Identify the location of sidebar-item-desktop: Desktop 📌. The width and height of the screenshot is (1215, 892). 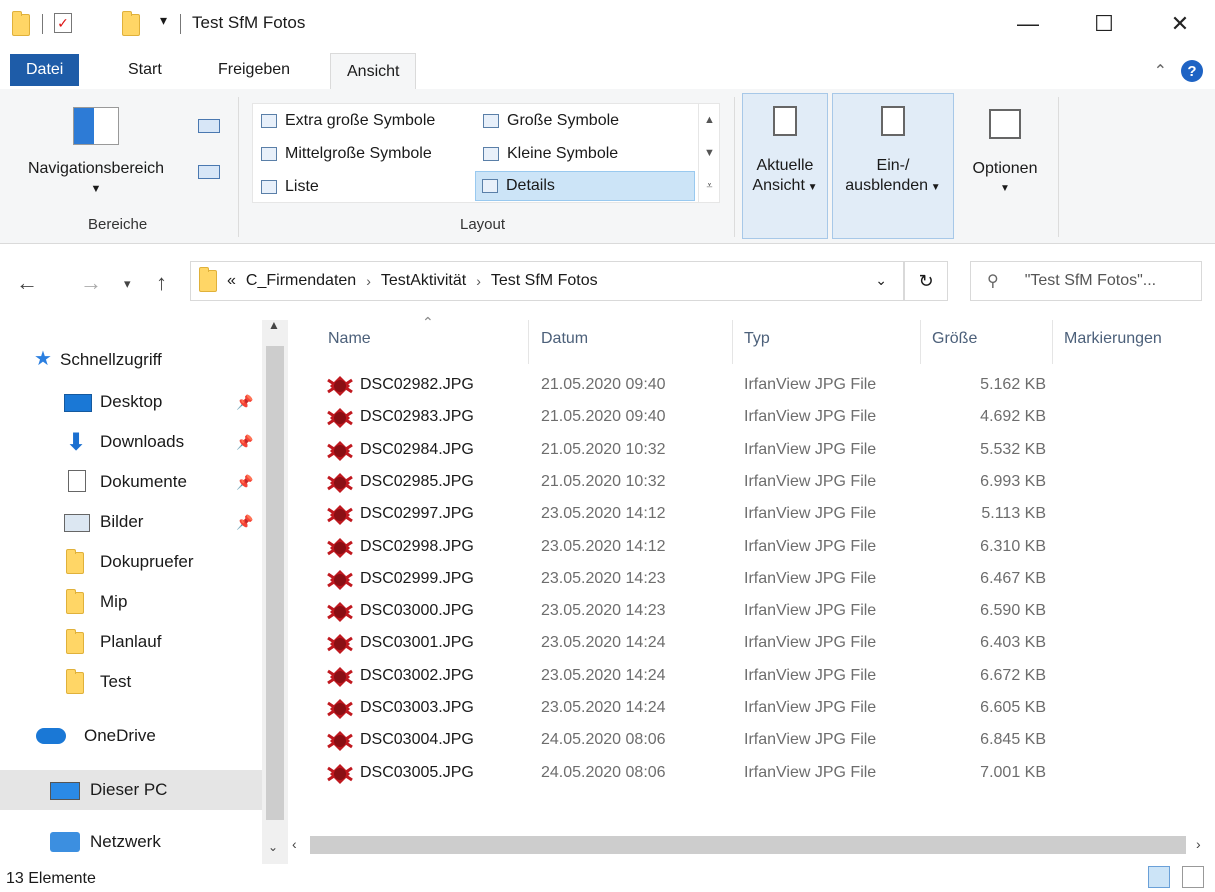
(131, 402).